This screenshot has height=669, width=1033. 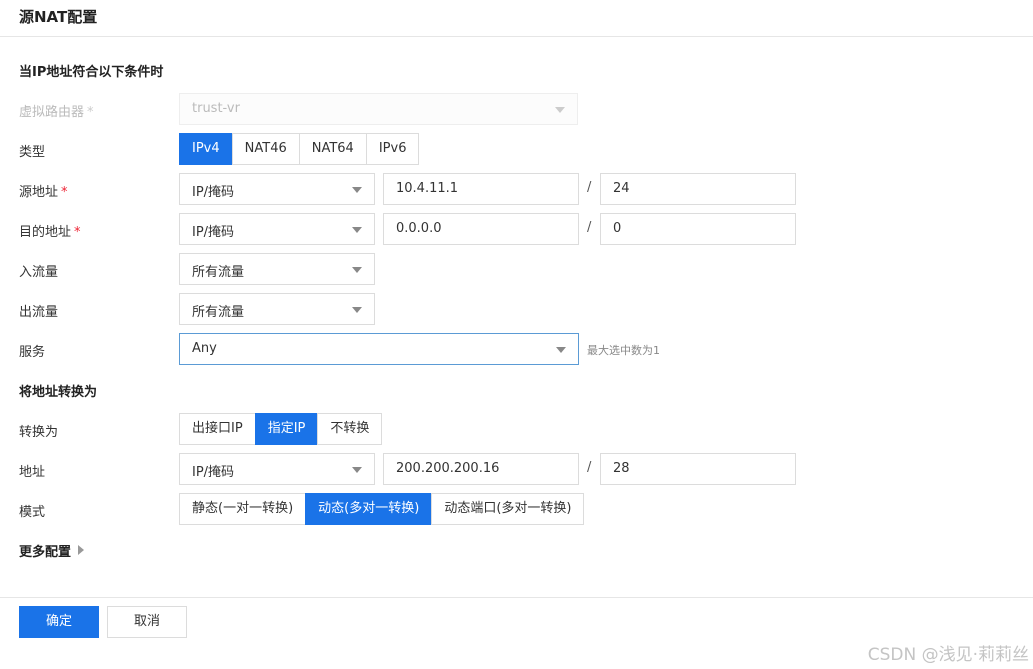 What do you see at coordinates (332, 149) in the screenshot?
I see `type-option-nat64: NAT64` at bounding box center [332, 149].